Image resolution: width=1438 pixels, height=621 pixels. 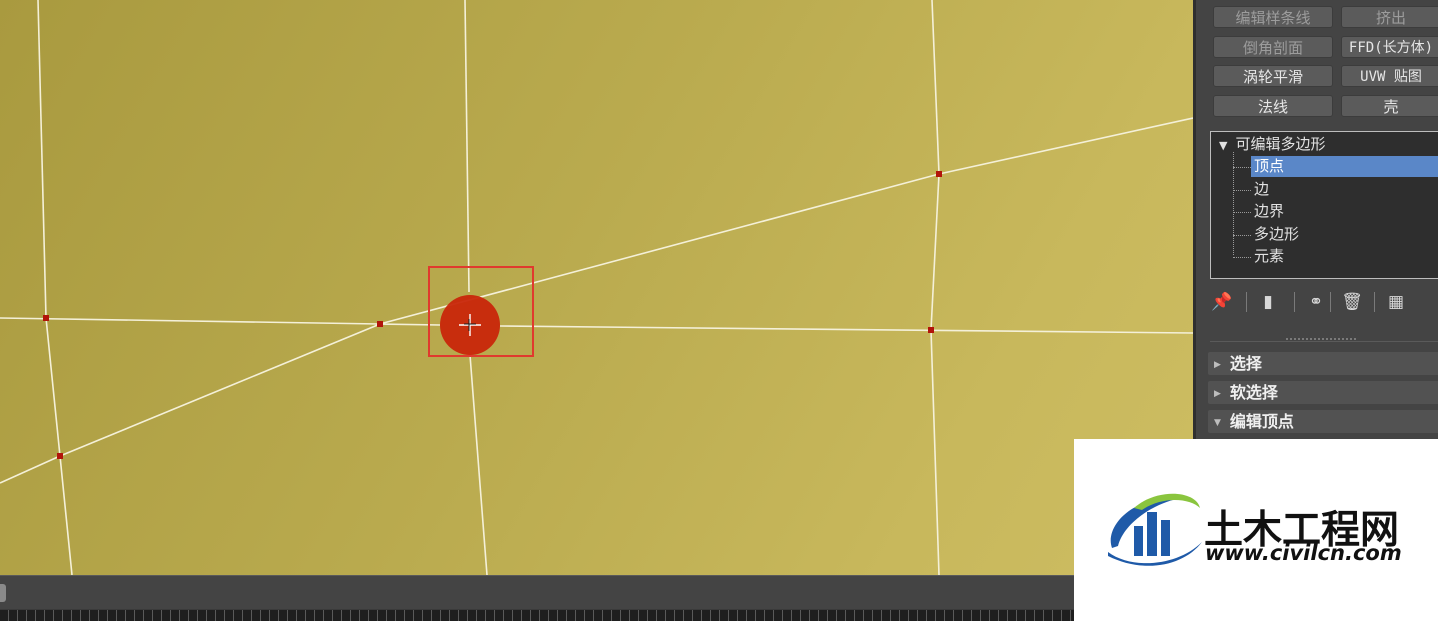 What do you see at coordinates (1253, 392) in the screenshot?
I see `rollout-title: 软选择` at bounding box center [1253, 392].